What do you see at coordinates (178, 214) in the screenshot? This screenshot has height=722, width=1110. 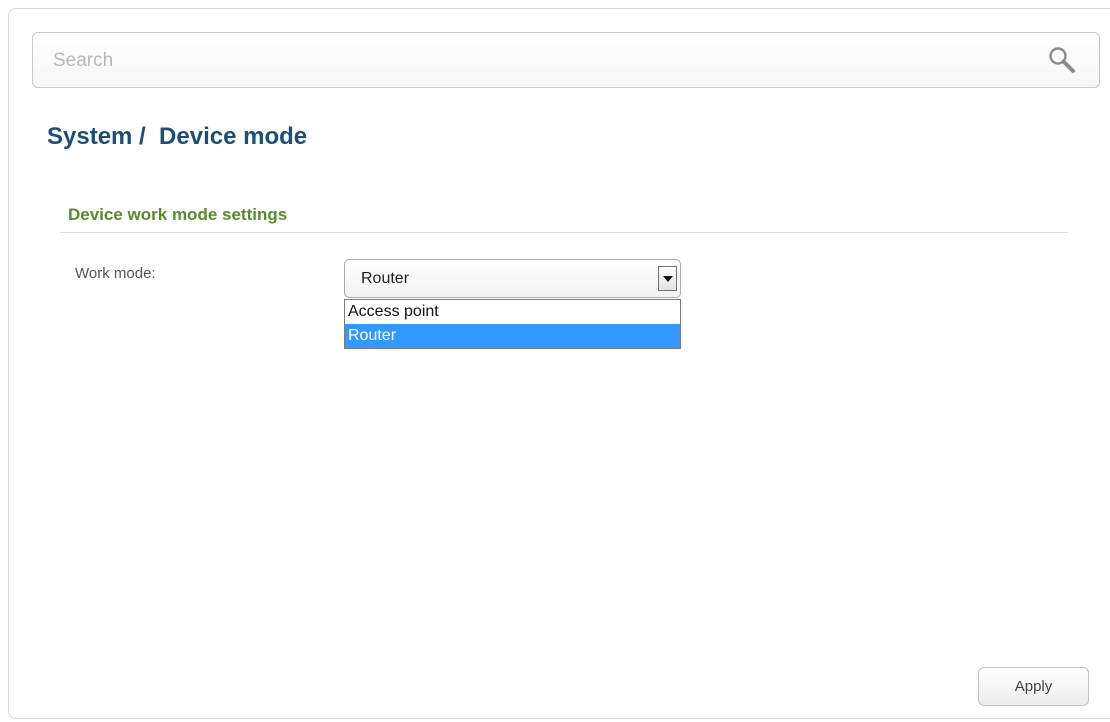 I see `section-title: Device work mode settings` at bounding box center [178, 214].